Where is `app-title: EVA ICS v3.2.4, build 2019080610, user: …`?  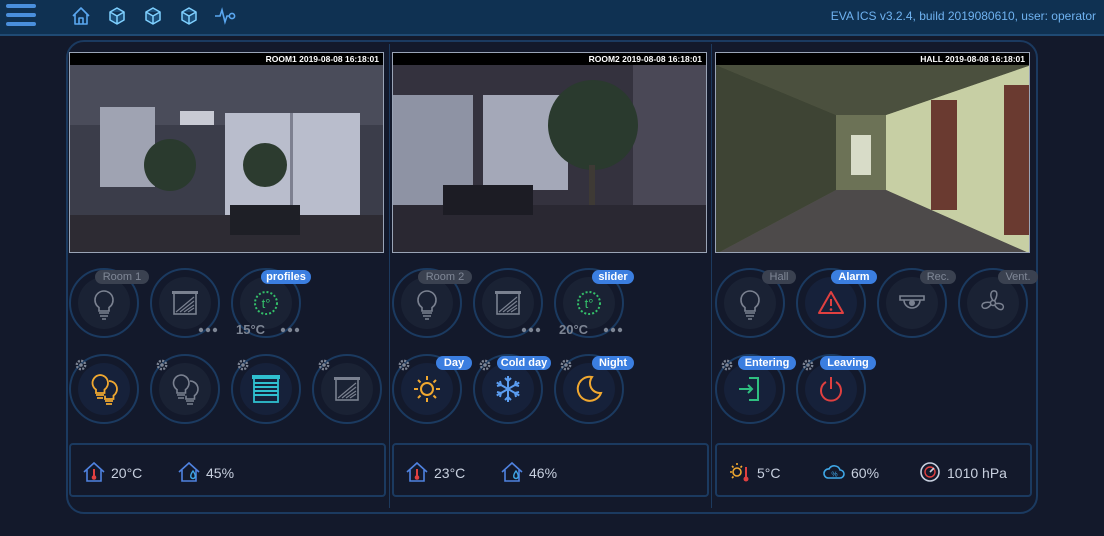 app-title: EVA ICS v3.2.4, build 2019080610, user: … is located at coordinates (963, 16).